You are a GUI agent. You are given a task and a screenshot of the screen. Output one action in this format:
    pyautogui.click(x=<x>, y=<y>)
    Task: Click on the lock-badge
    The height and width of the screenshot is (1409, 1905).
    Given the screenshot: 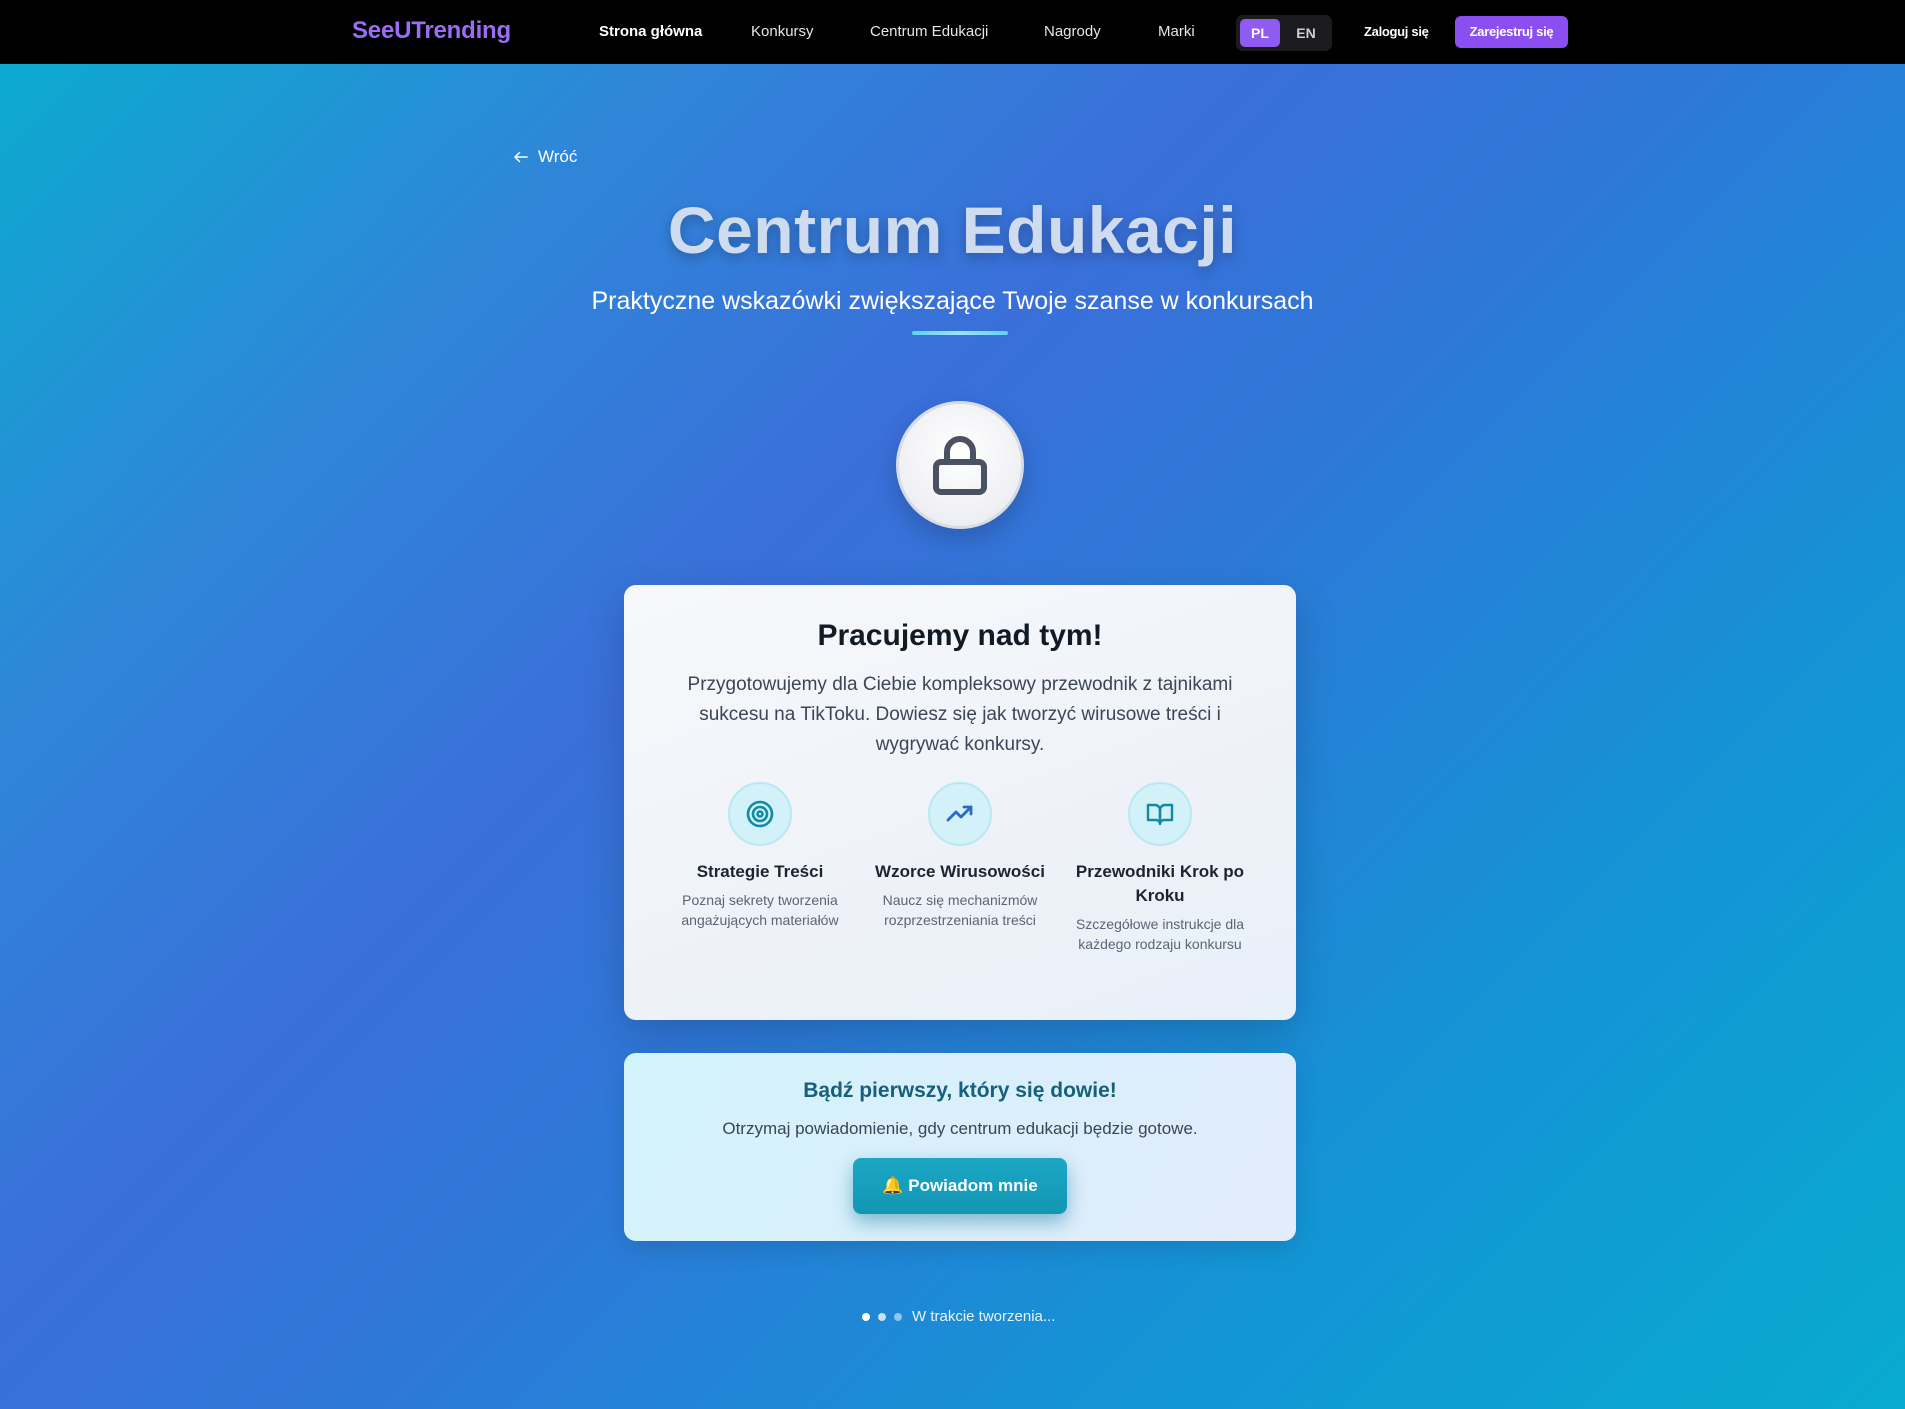 What is the action you would take?
    pyautogui.click(x=960, y=465)
    